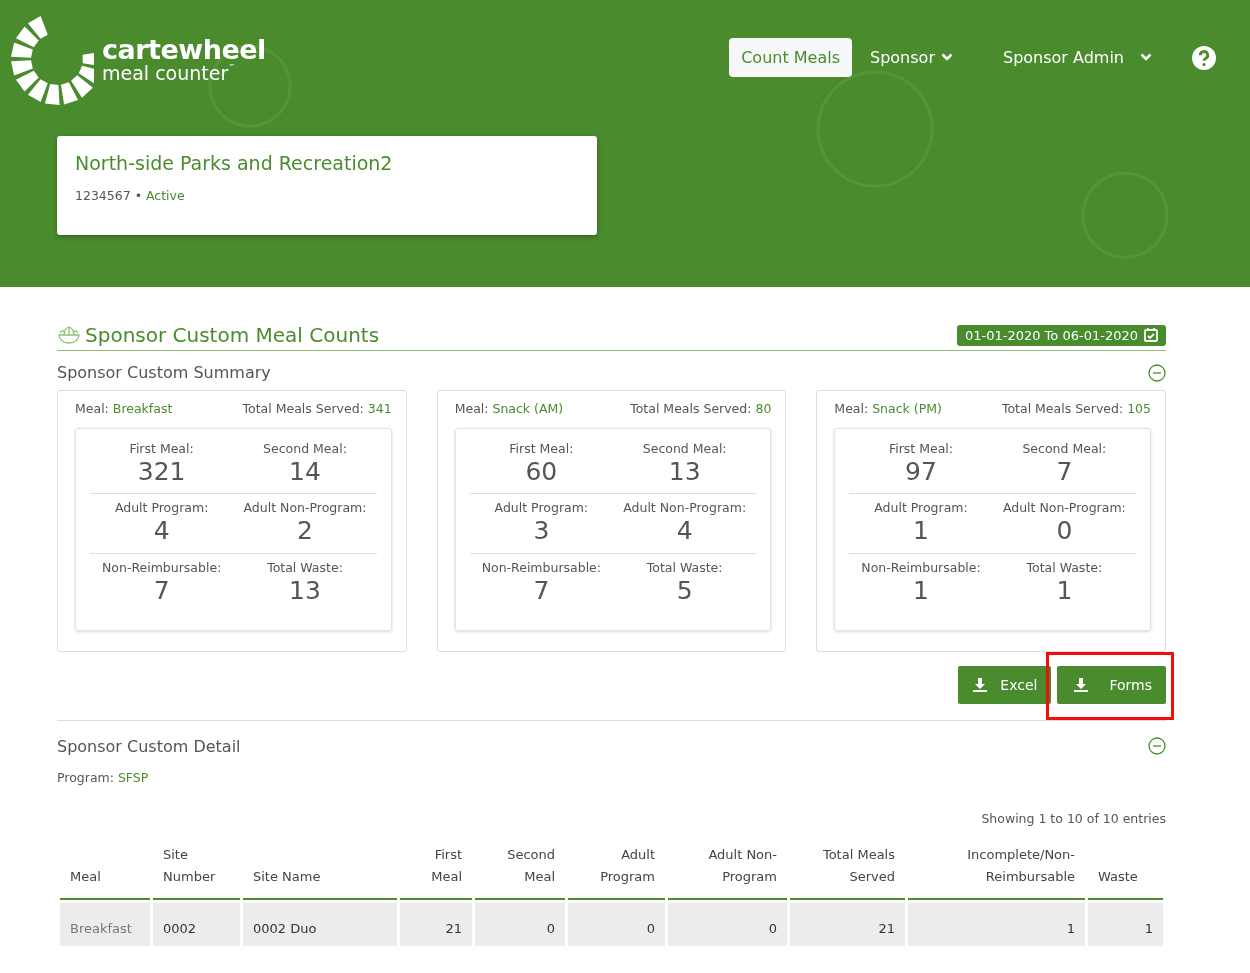 This screenshot has width=1250, height=973. What do you see at coordinates (232, 335) in the screenshot?
I see `section-title: Sponsor Custom Meal Counts` at bounding box center [232, 335].